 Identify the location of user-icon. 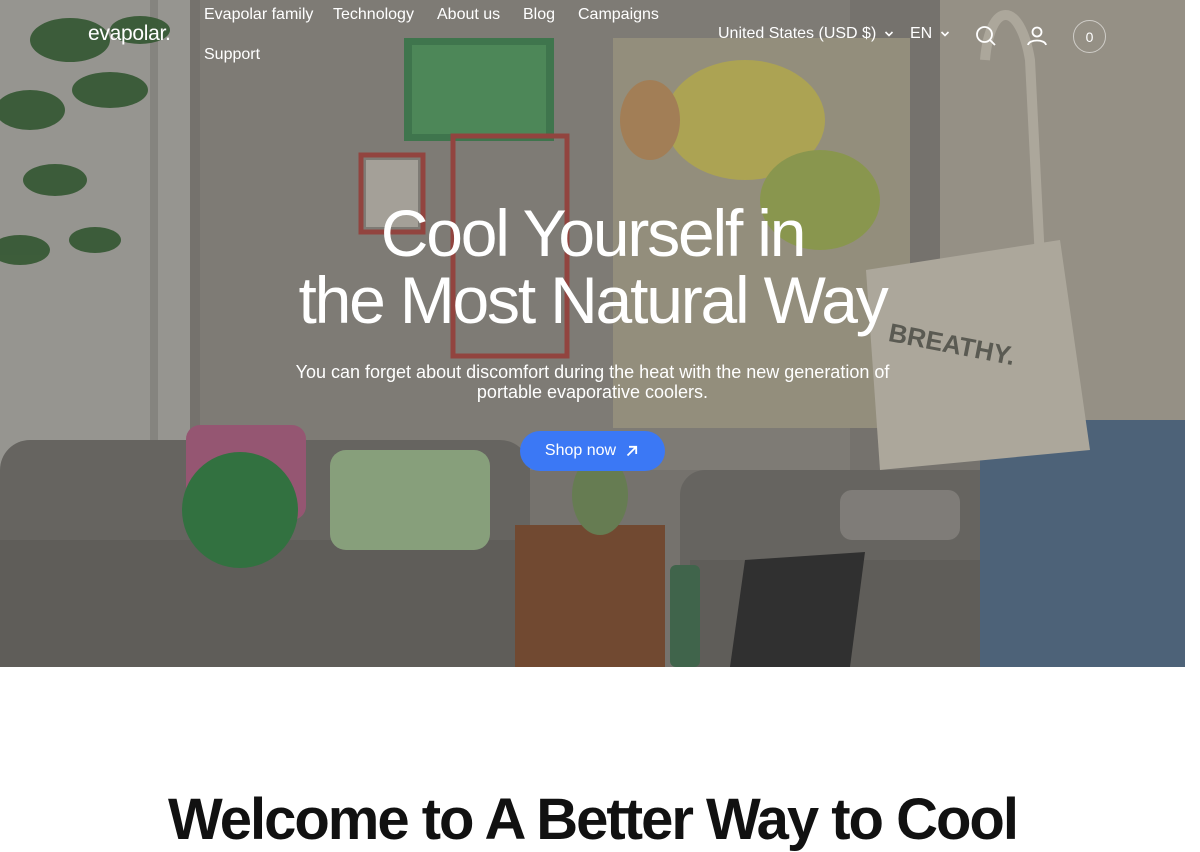
(1037, 36).